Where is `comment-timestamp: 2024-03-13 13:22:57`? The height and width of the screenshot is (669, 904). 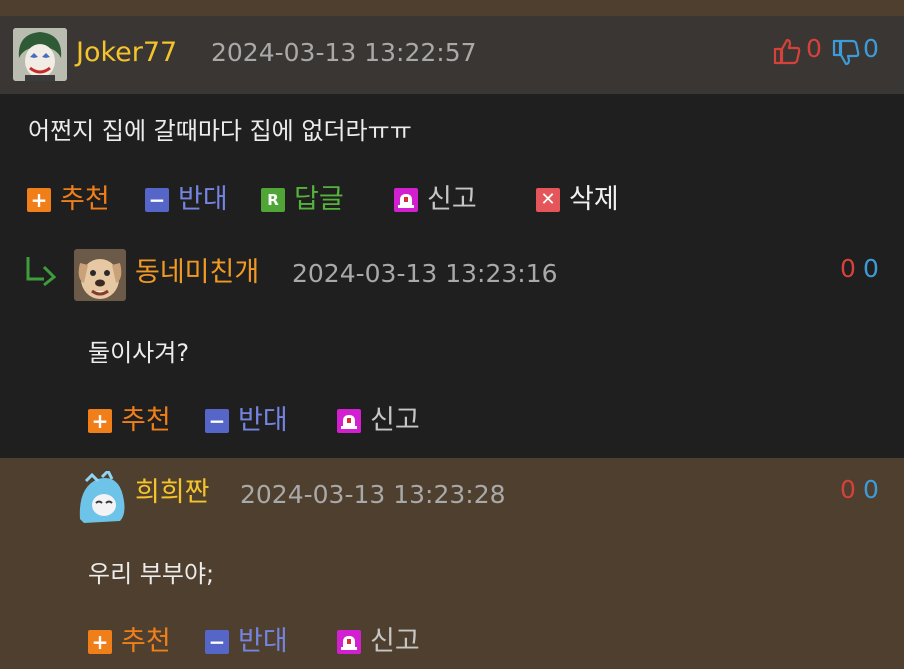
comment-timestamp: 2024-03-13 13:22:57 is located at coordinates (344, 52).